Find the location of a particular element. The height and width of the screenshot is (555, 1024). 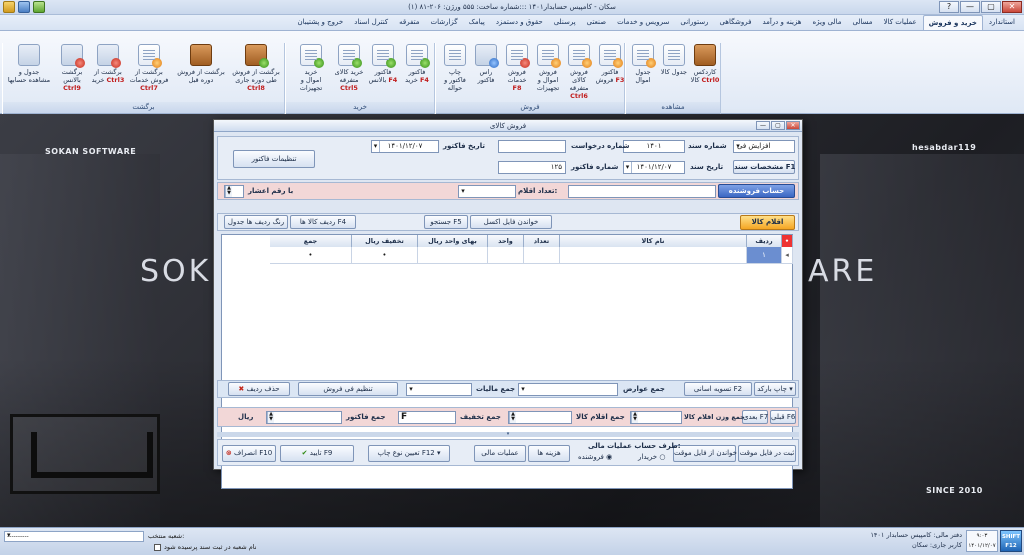

table-row-1-unit is located at coordinates (506, 255).